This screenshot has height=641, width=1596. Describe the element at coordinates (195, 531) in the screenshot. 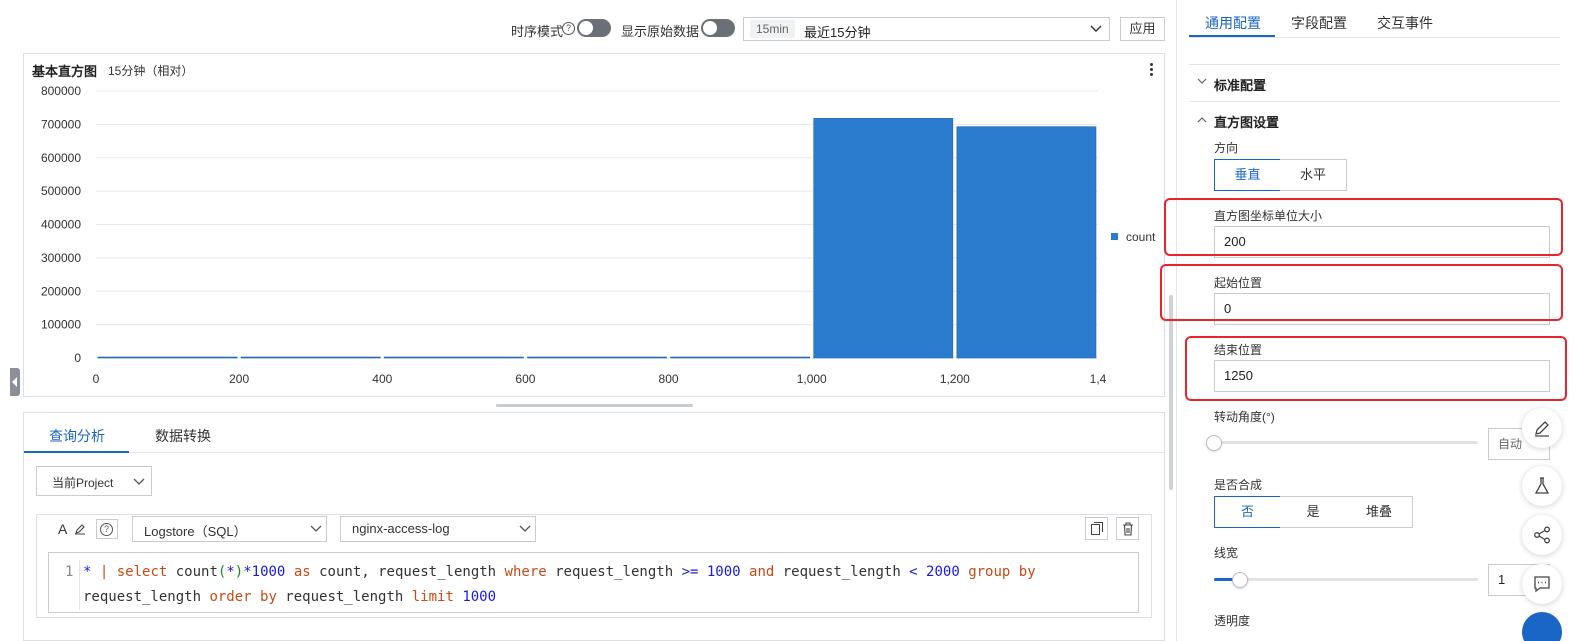

I see `logstore-type-value: Logstore（SQL）` at that location.